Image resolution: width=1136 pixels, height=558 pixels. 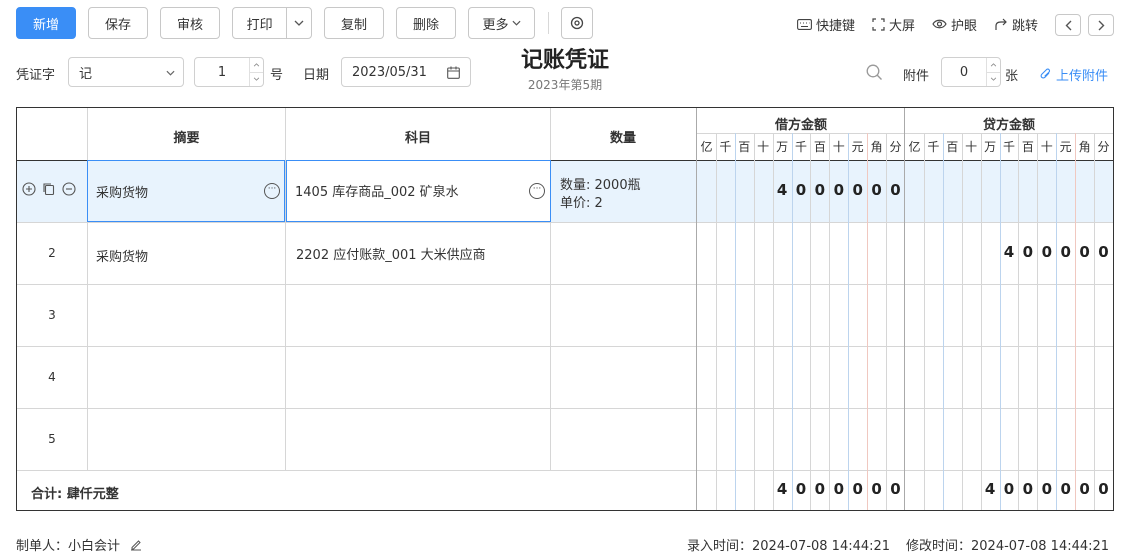 What do you see at coordinates (46, 23) in the screenshot?
I see `new-button: 新增` at bounding box center [46, 23].